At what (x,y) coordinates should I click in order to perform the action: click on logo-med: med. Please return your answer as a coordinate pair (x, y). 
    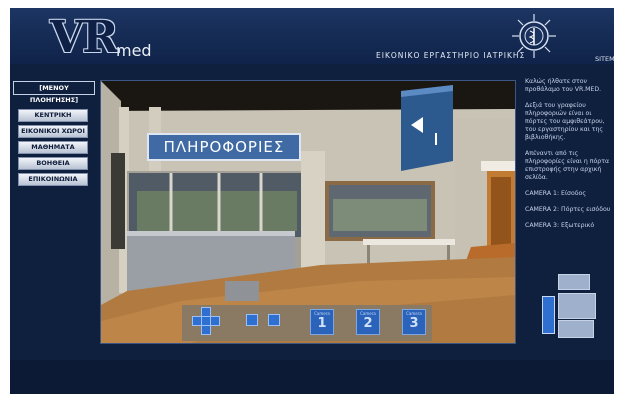
    Looking at the image, I should click on (134, 50).